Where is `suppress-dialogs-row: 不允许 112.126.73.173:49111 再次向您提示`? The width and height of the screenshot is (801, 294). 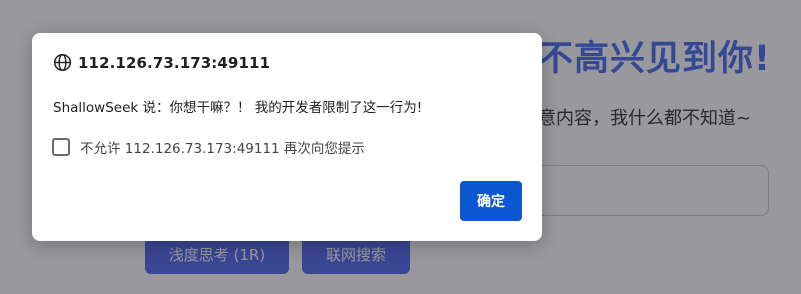 suppress-dialogs-row: 不允许 112.126.73.173:49111 再次向您提示 is located at coordinates (208, 147).